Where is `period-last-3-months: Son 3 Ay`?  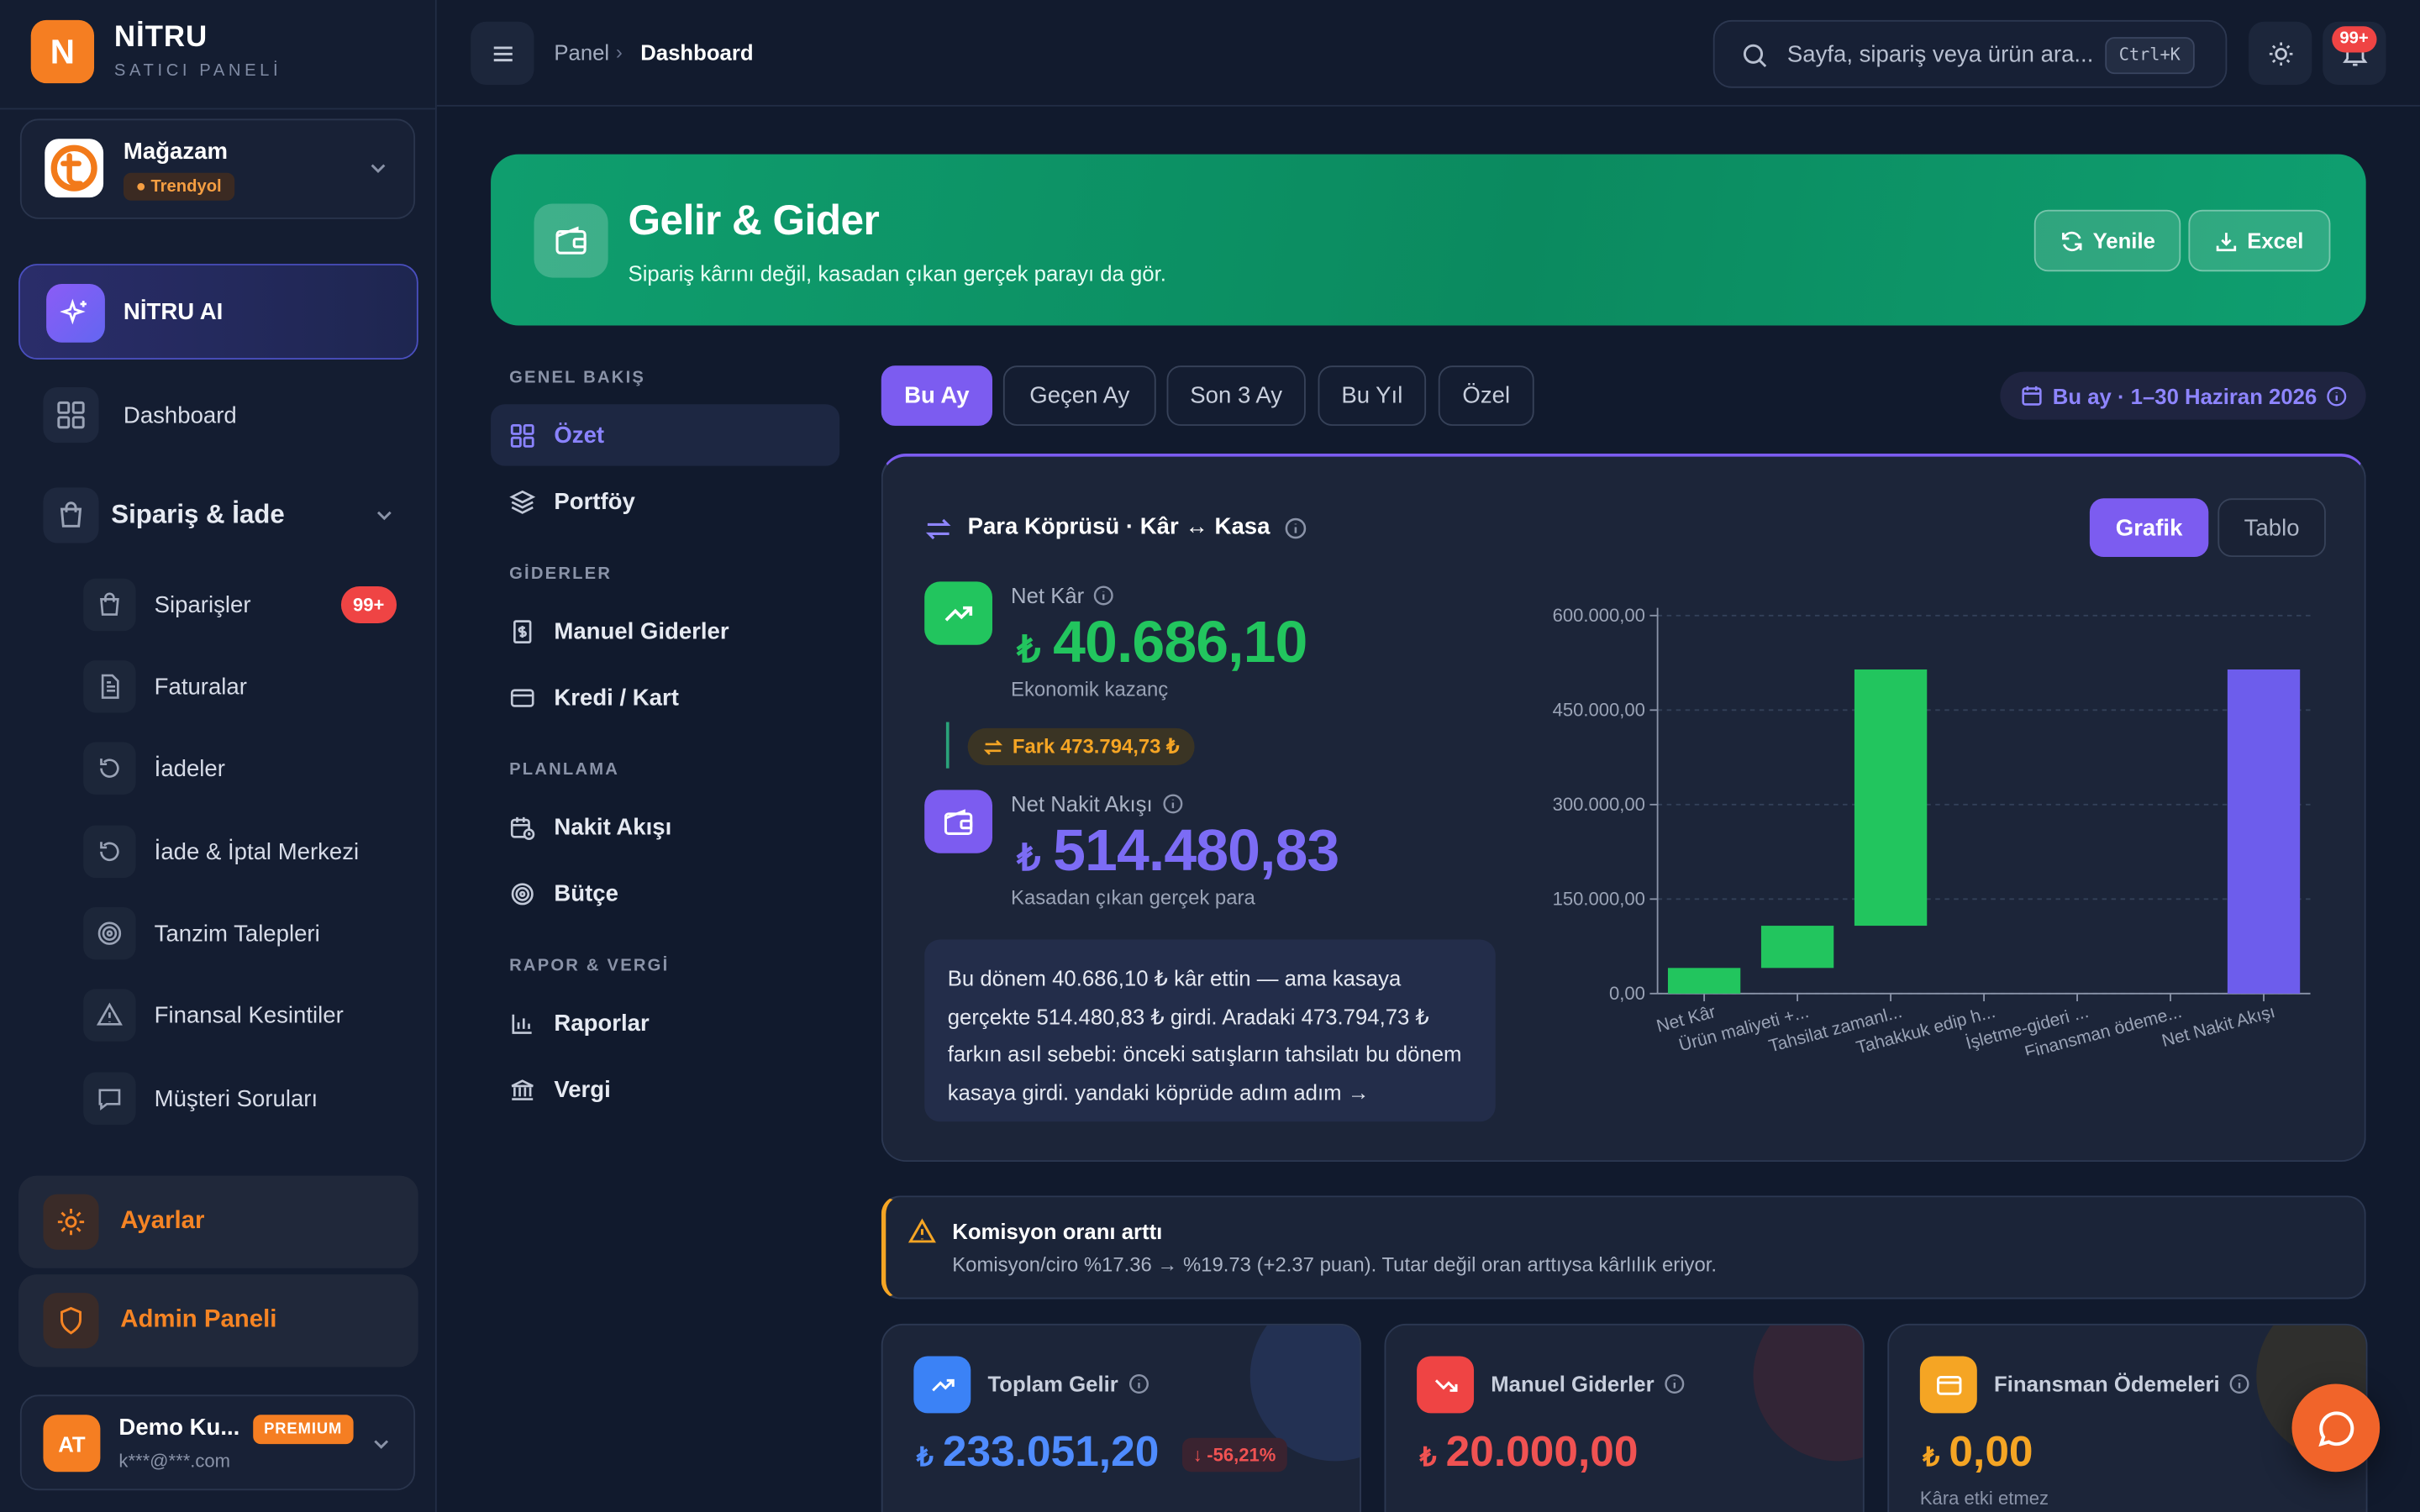
period-last-3-months: Son 3 Ay is located at coordinates (1236, 395).